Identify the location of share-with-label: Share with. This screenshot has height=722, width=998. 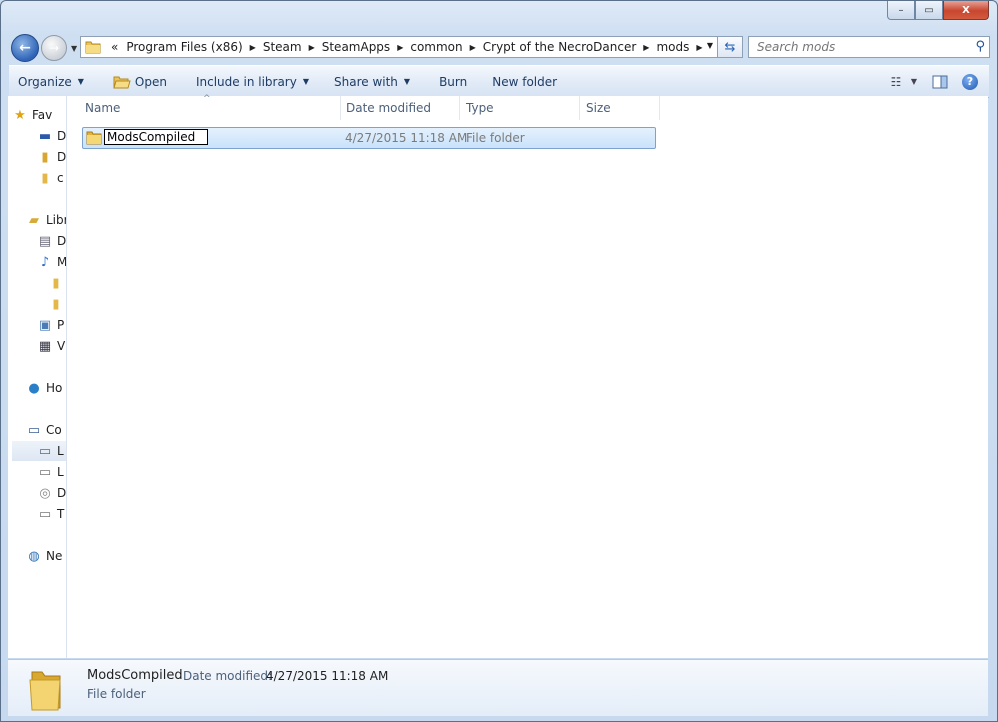
(366, 81).